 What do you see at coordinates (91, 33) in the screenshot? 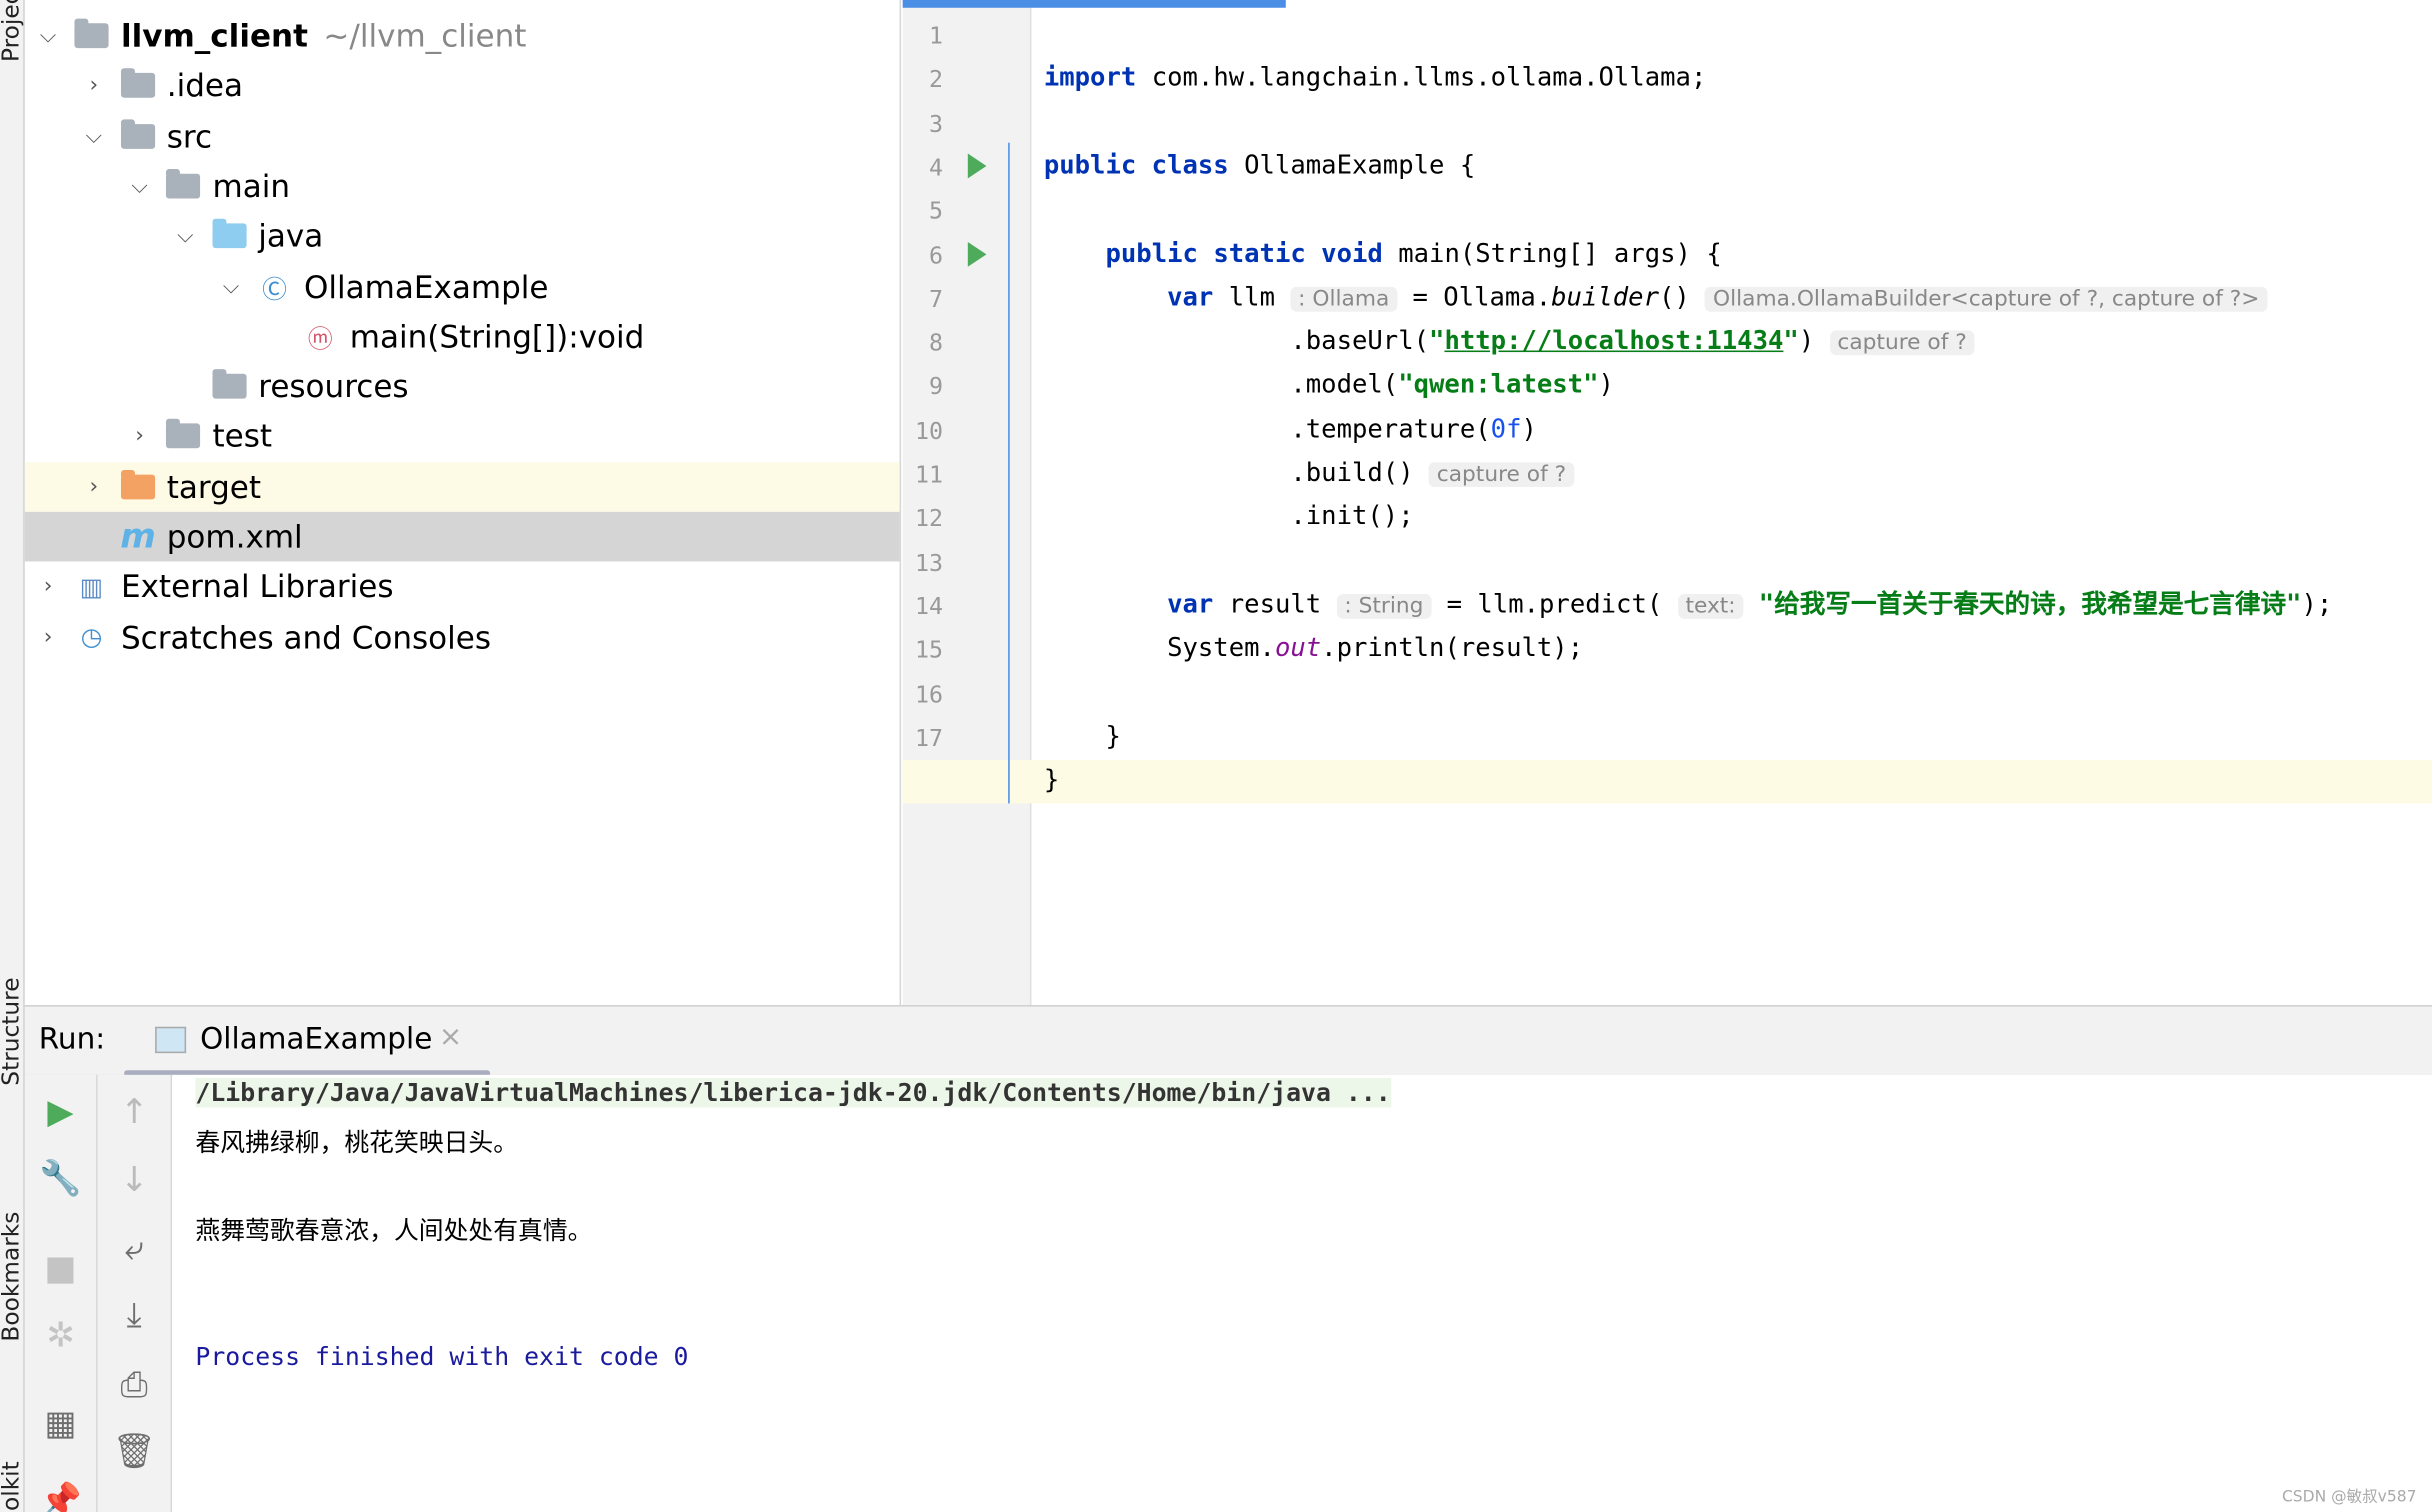
I see `module-folder-icon` at bounding box center [91, 33].